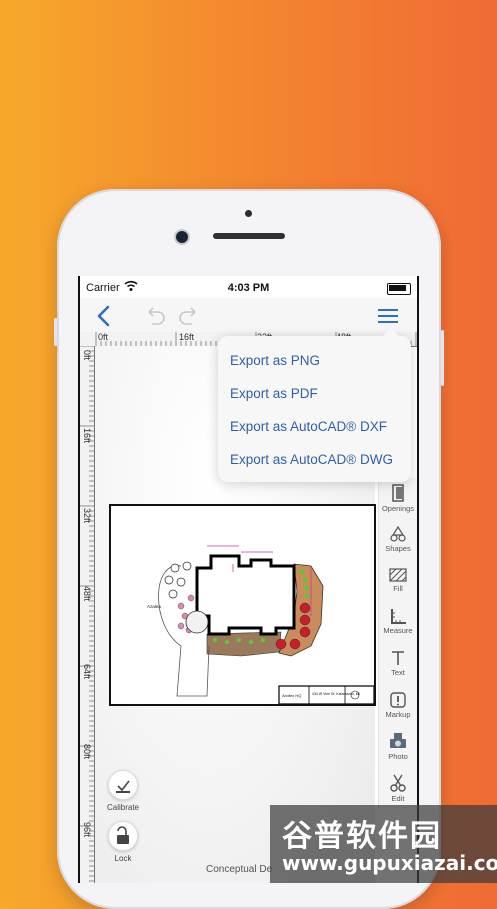 The width and height of the screenshot is (497, 909). I want to click on watermark: 谷普软件园 www.gupuxiazai.com, so click(383, 844).